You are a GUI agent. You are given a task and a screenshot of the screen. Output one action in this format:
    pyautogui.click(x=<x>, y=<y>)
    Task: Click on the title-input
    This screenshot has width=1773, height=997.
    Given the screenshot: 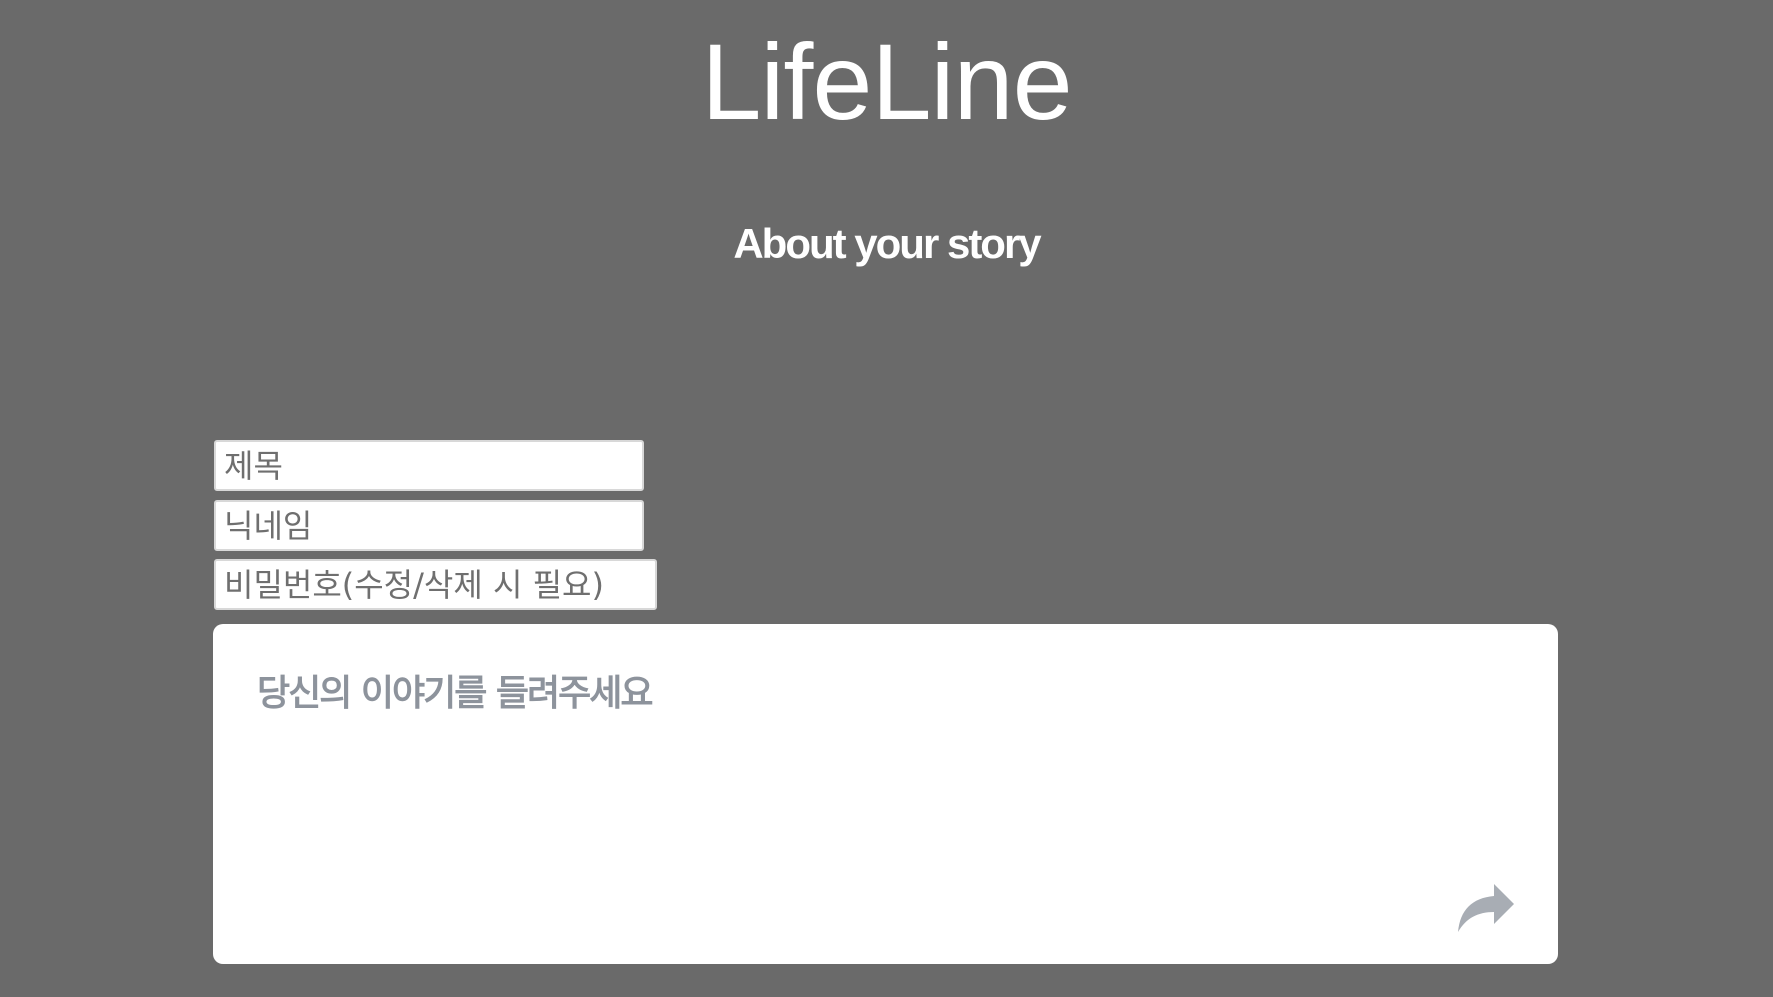 What is the action you would take?
    pyautogui.click(x=429, y=465)
    